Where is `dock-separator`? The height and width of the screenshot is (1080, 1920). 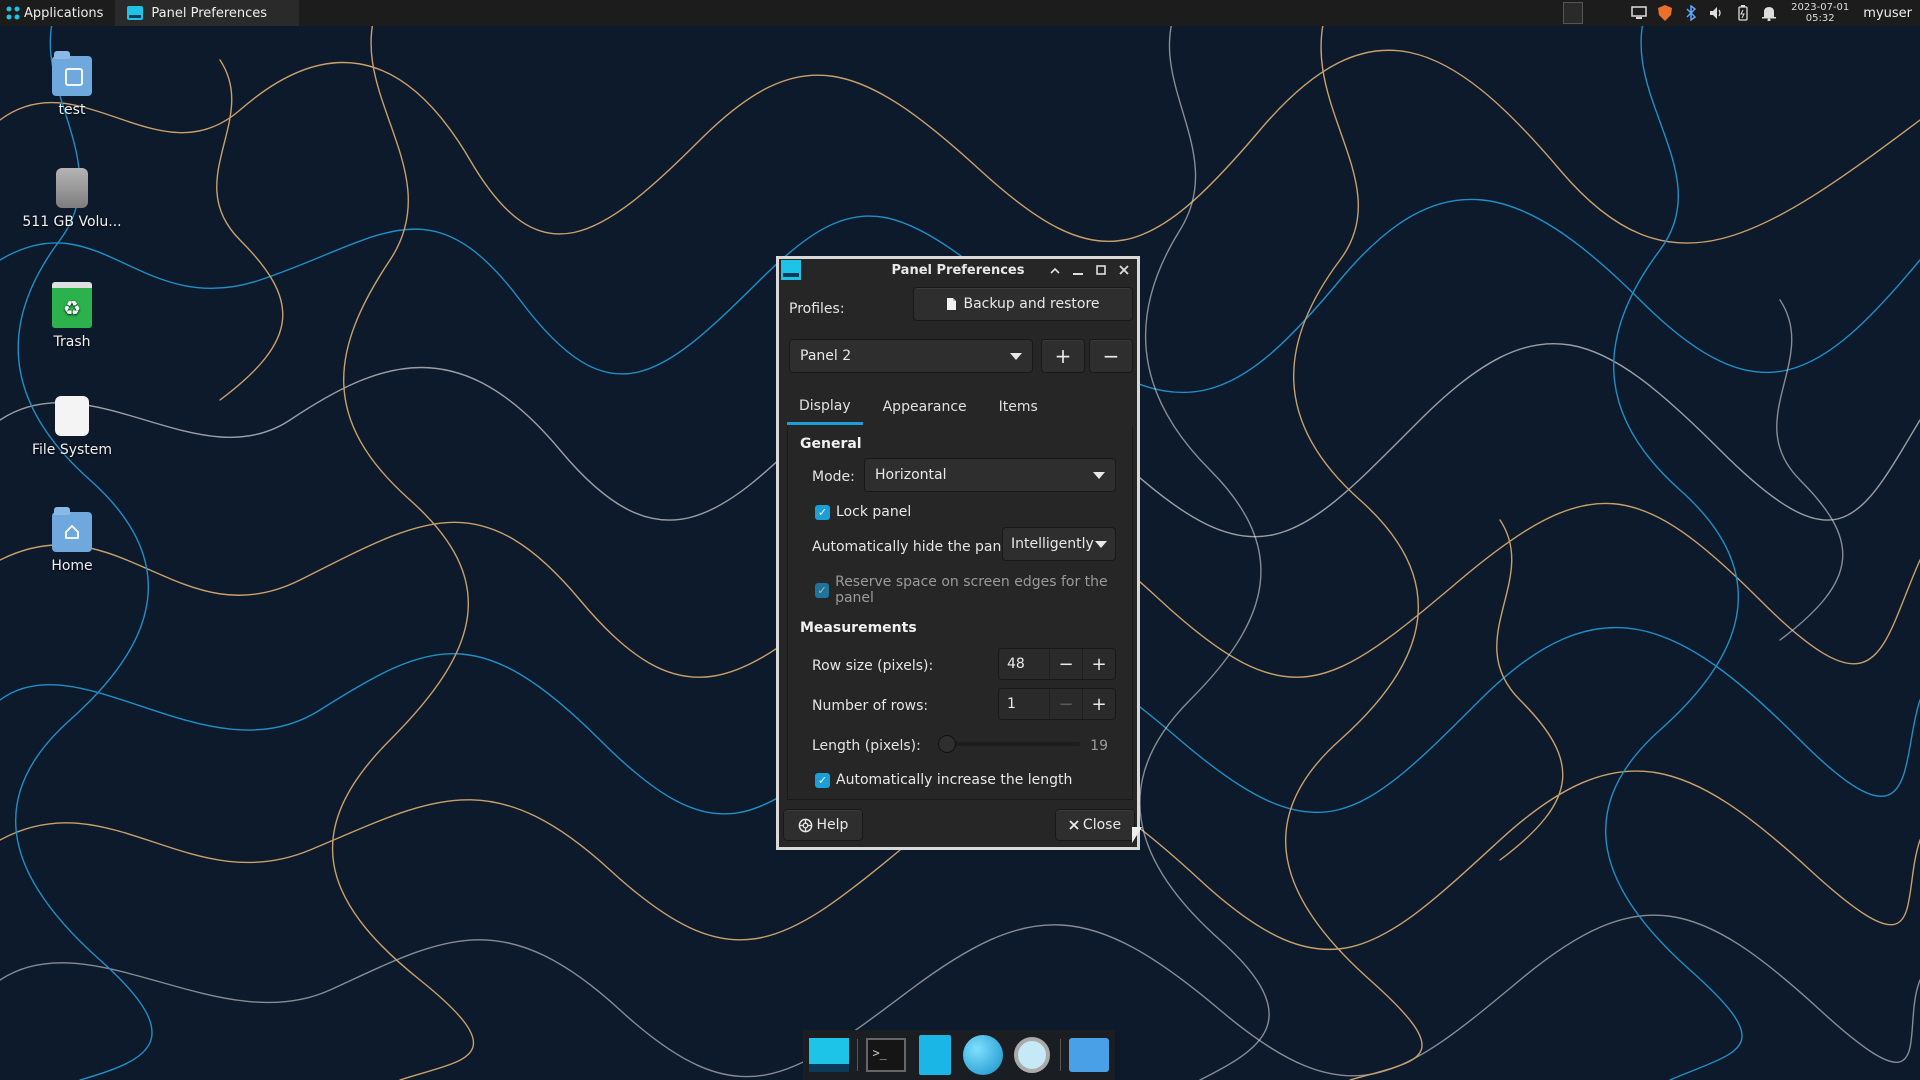
dock-separator is located at coordinates (858, 1055).